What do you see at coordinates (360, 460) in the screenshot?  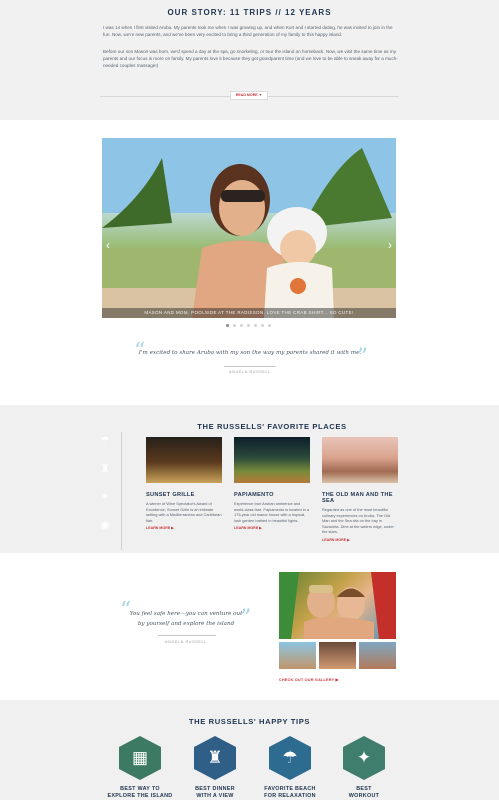 I see `old-man-and-the-sea-photo` at bounding box center [360, 460].